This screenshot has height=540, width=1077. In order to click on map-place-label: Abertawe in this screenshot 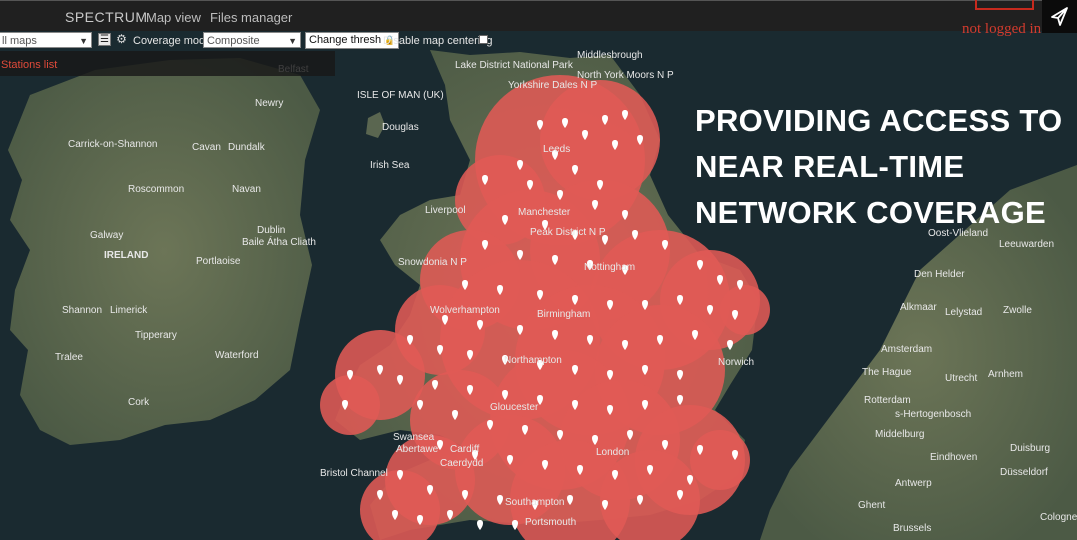, I will do `click(417, 449)`.